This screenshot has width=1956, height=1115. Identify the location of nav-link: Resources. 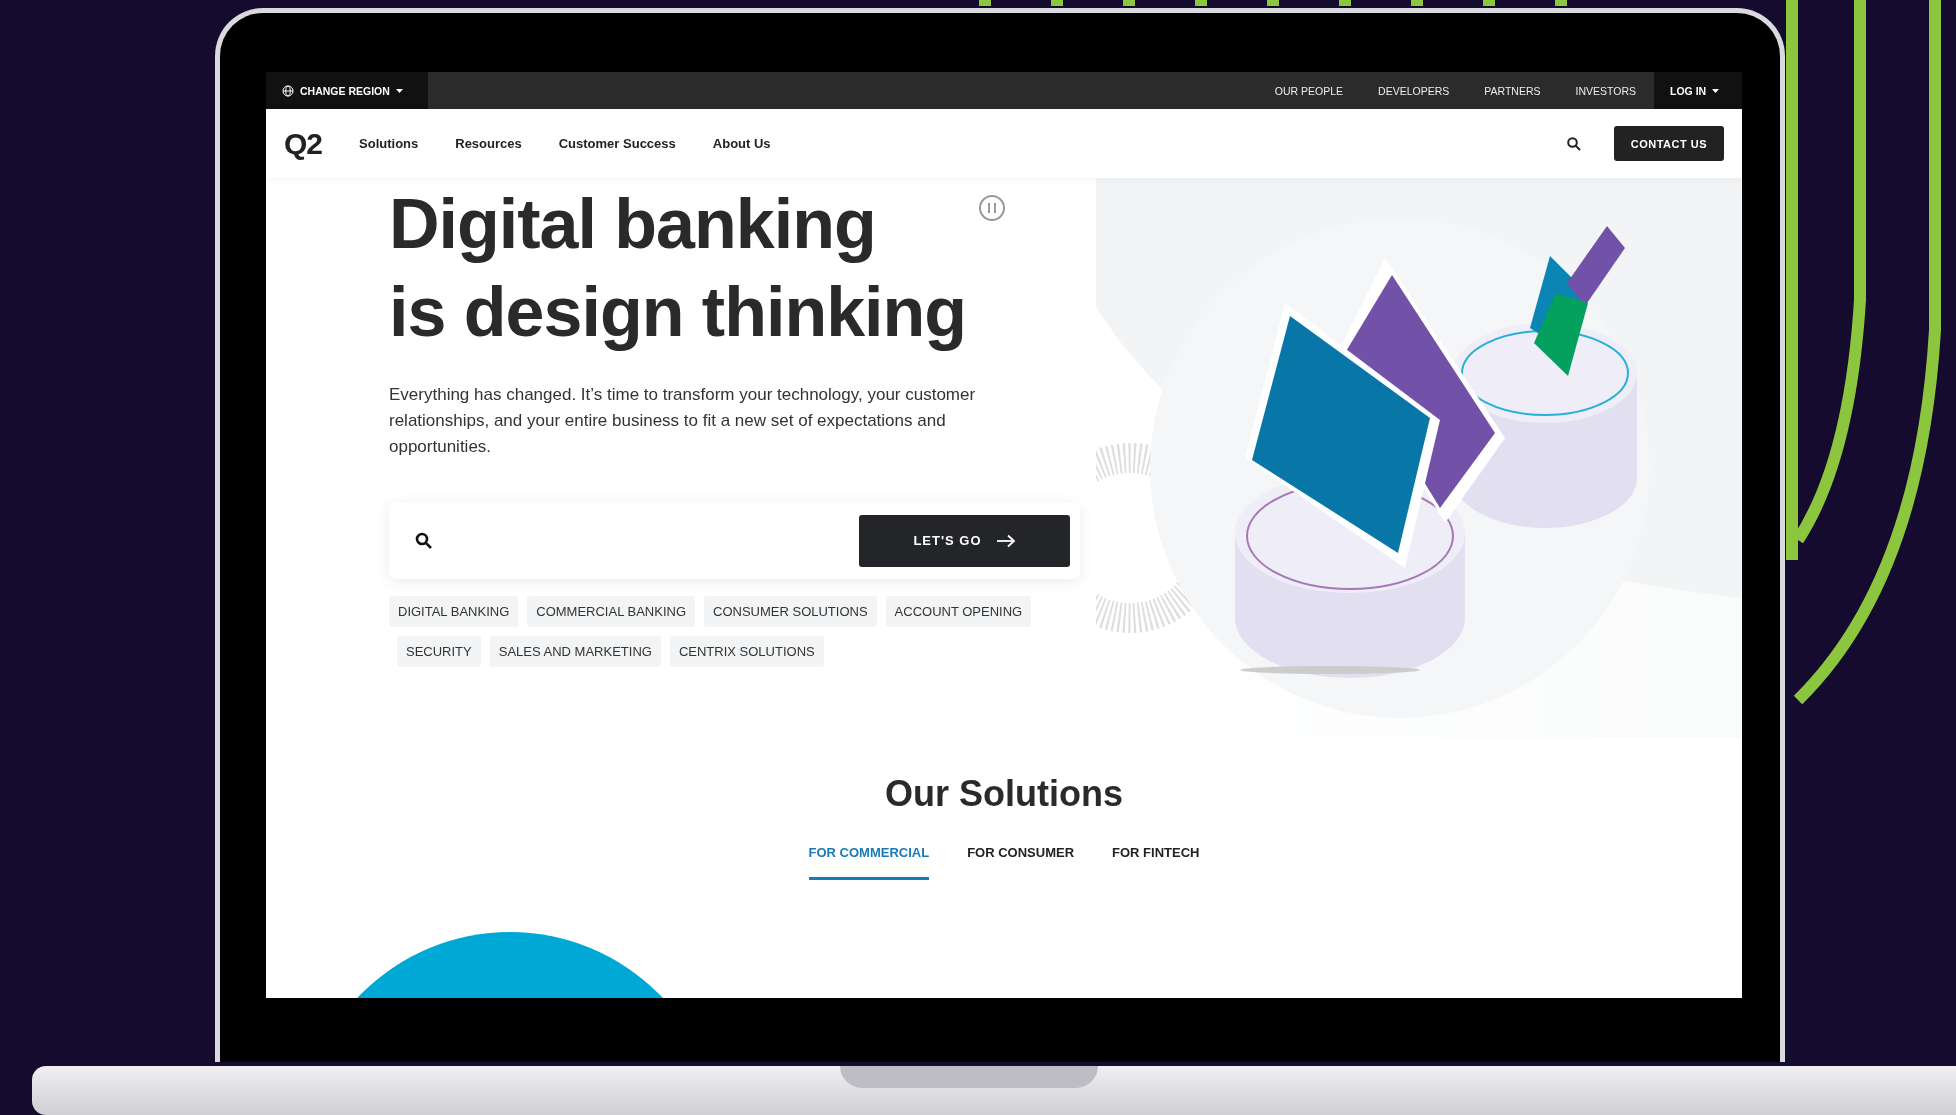
(488, 143).